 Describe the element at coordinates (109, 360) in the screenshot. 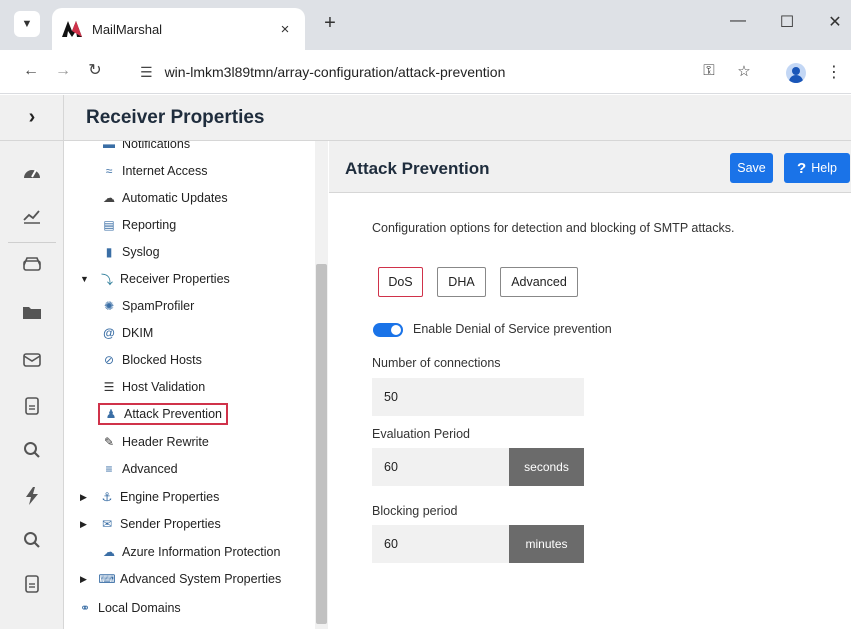

I see `blocked-icon: ⊘` at that location.